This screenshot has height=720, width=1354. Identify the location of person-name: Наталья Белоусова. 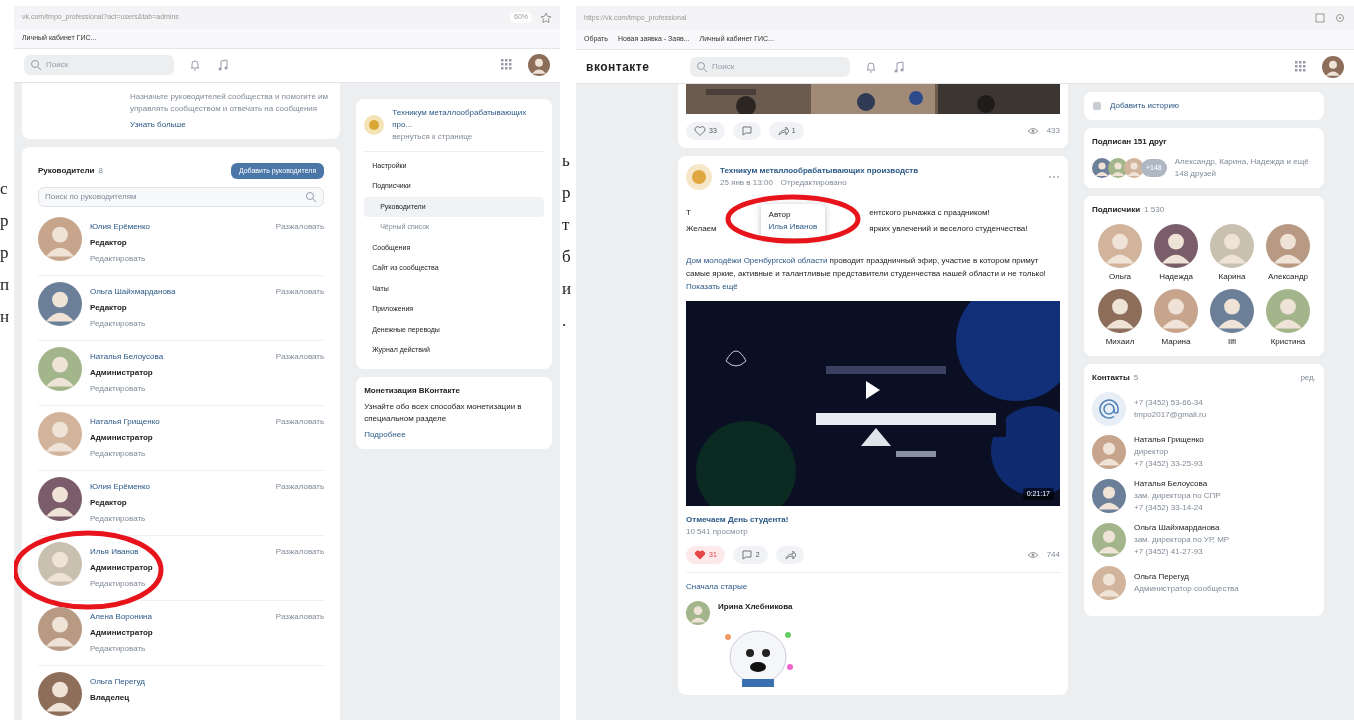
(179, 357).